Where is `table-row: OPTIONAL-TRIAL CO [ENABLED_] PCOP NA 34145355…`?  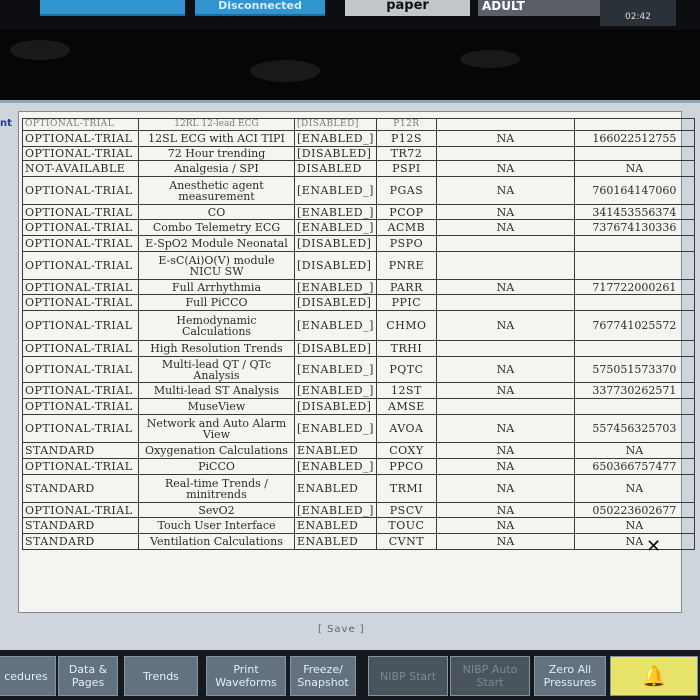 table-row: OPTIONAL-TRIAL CO [ENABLED_] PCOP NA 34145355… is located at coordinates (358, 212).